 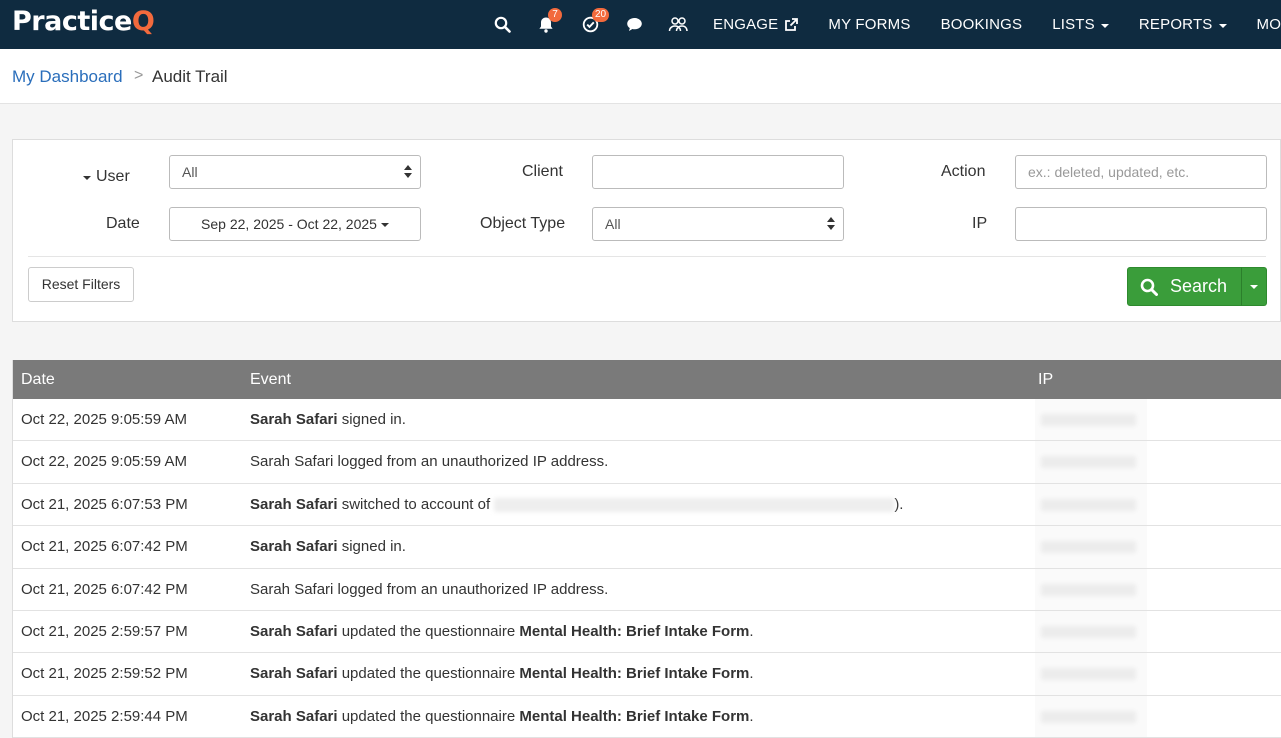 I want to click on nav-icons: 7 20, so click(x=590, y=24).